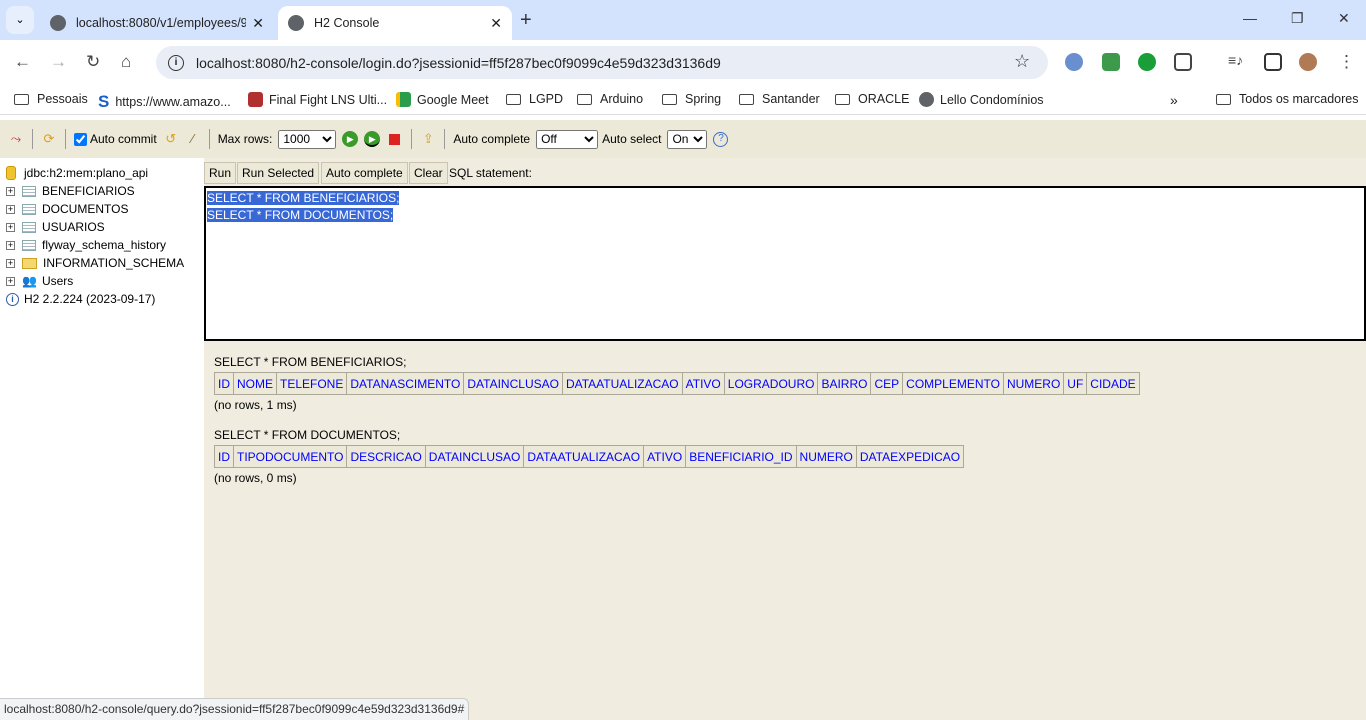 The width and height of the screenshot is (1366, 720). Describe the element at coordinates (1113, 383) in the screenshot. I see `column-header: CIDADE` at that location.